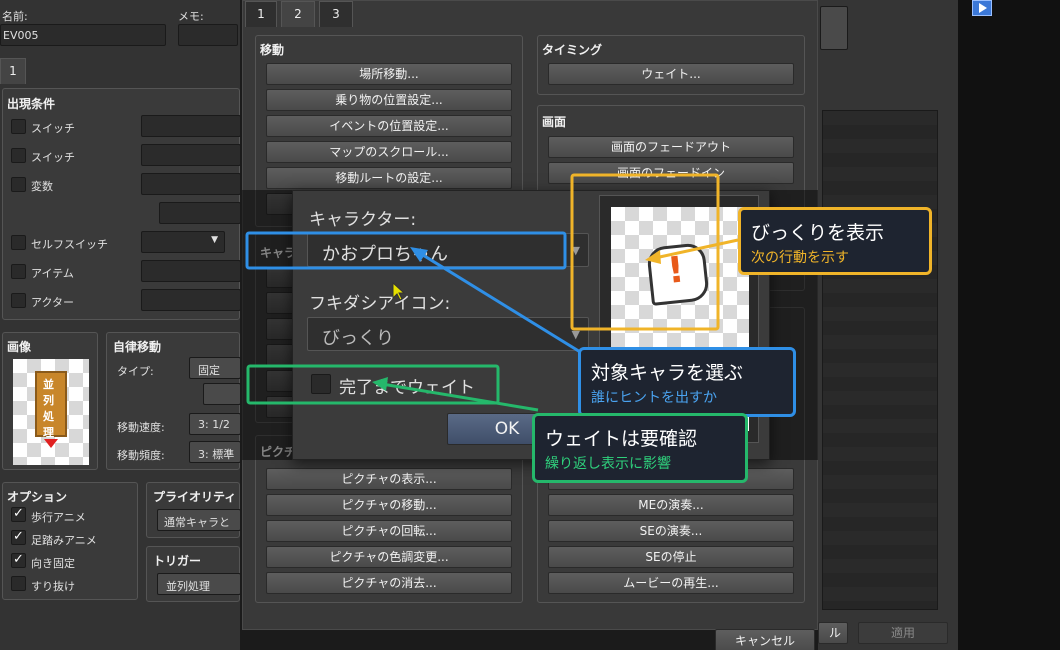 Image resolution: width=1060 pixels, height=650 pixels. I want to click on toolbar-stub, so click(834, 28).